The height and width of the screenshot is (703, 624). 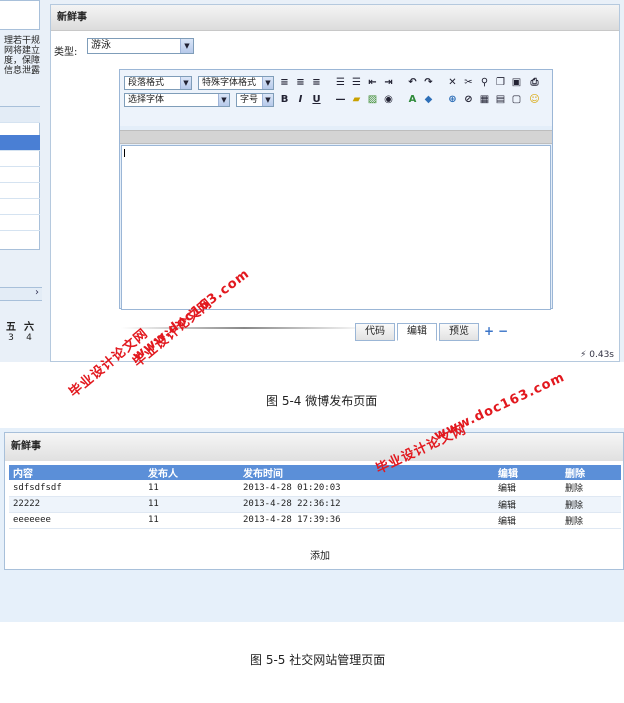 What do you see at coordinates (37, 292) in the screenshot?
I see `calendar-next-icon: ›` at bounding box center [37, 292].